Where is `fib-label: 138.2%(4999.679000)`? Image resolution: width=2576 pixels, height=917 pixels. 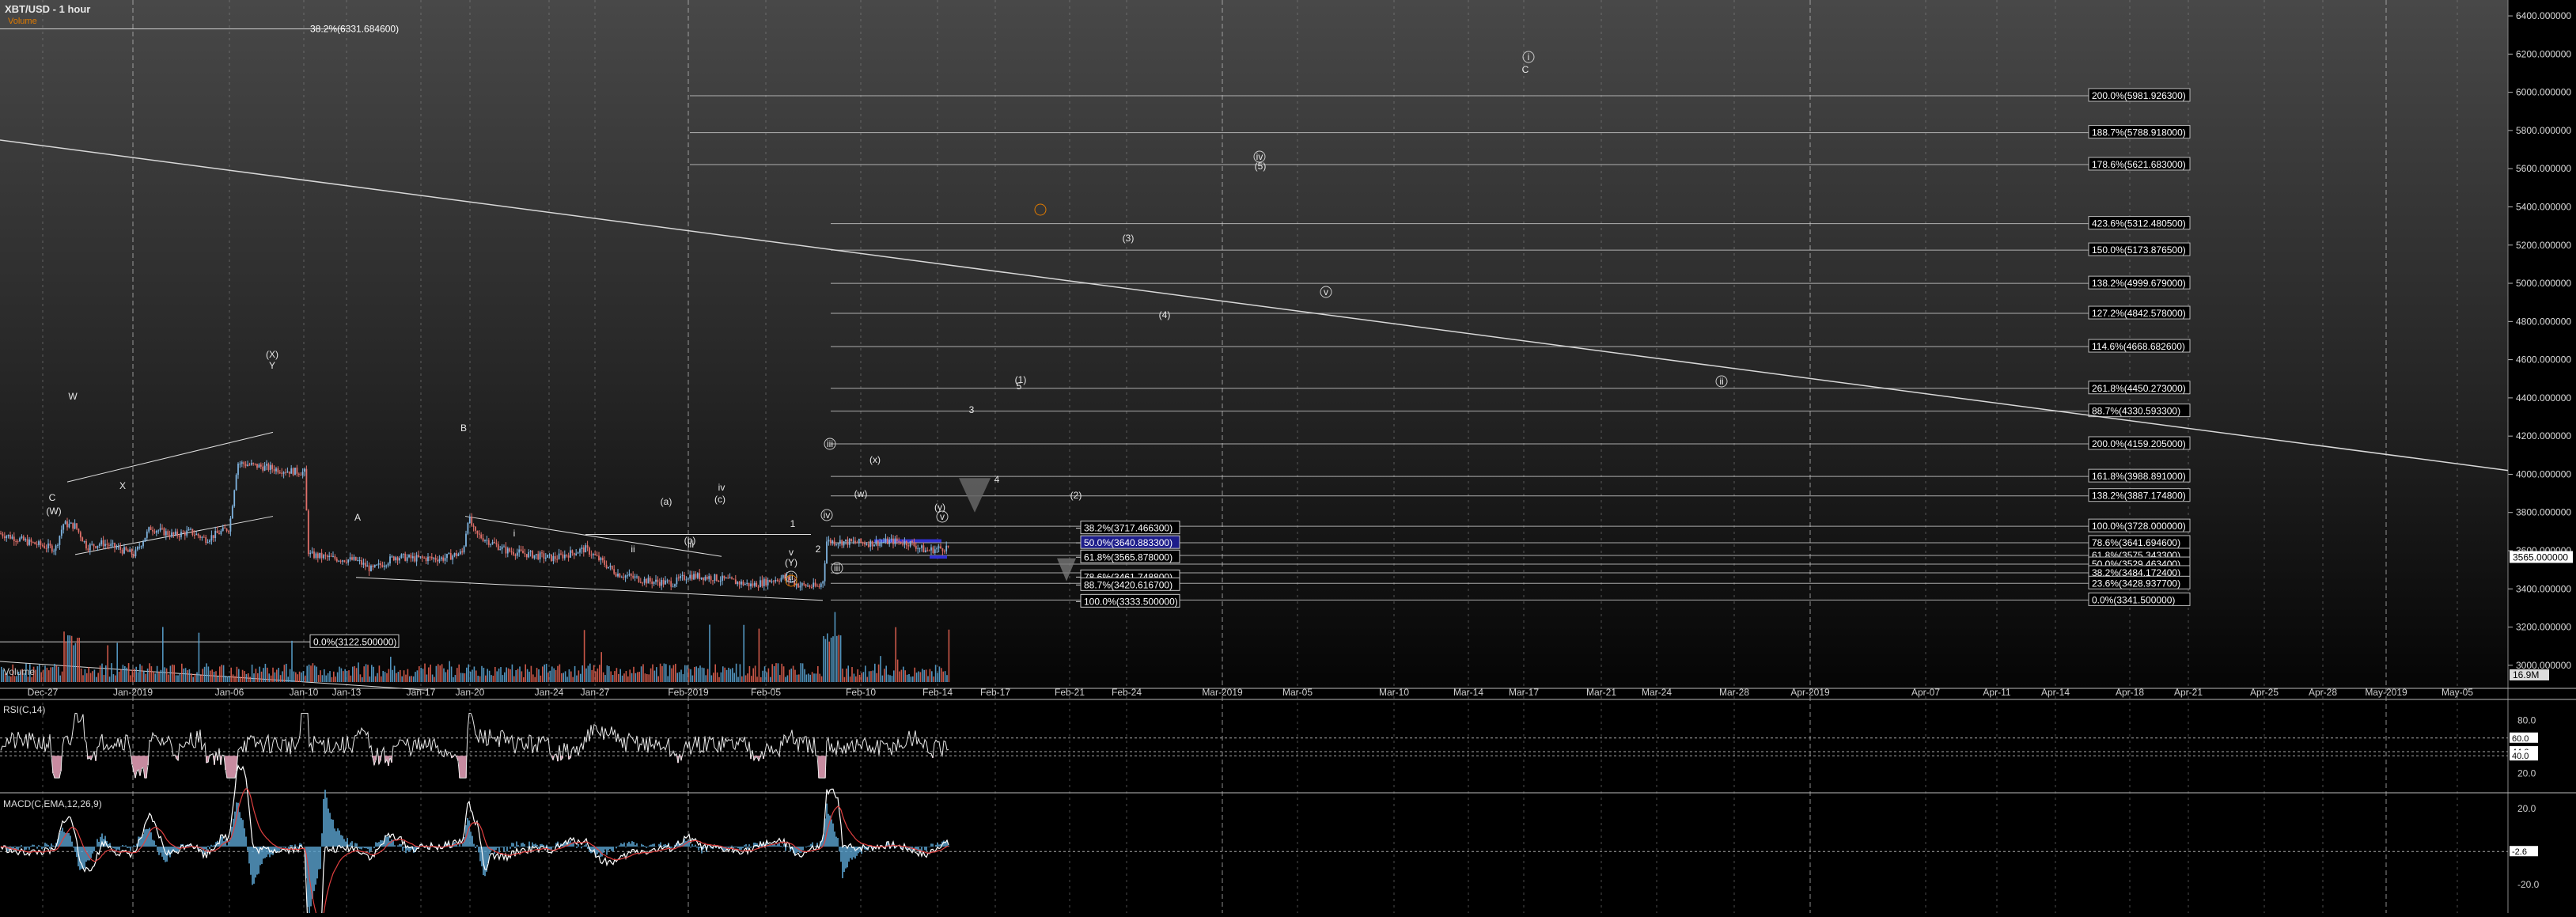
fib-label: 138.2%(4999.679000) is located at coordinates (2139, 283).